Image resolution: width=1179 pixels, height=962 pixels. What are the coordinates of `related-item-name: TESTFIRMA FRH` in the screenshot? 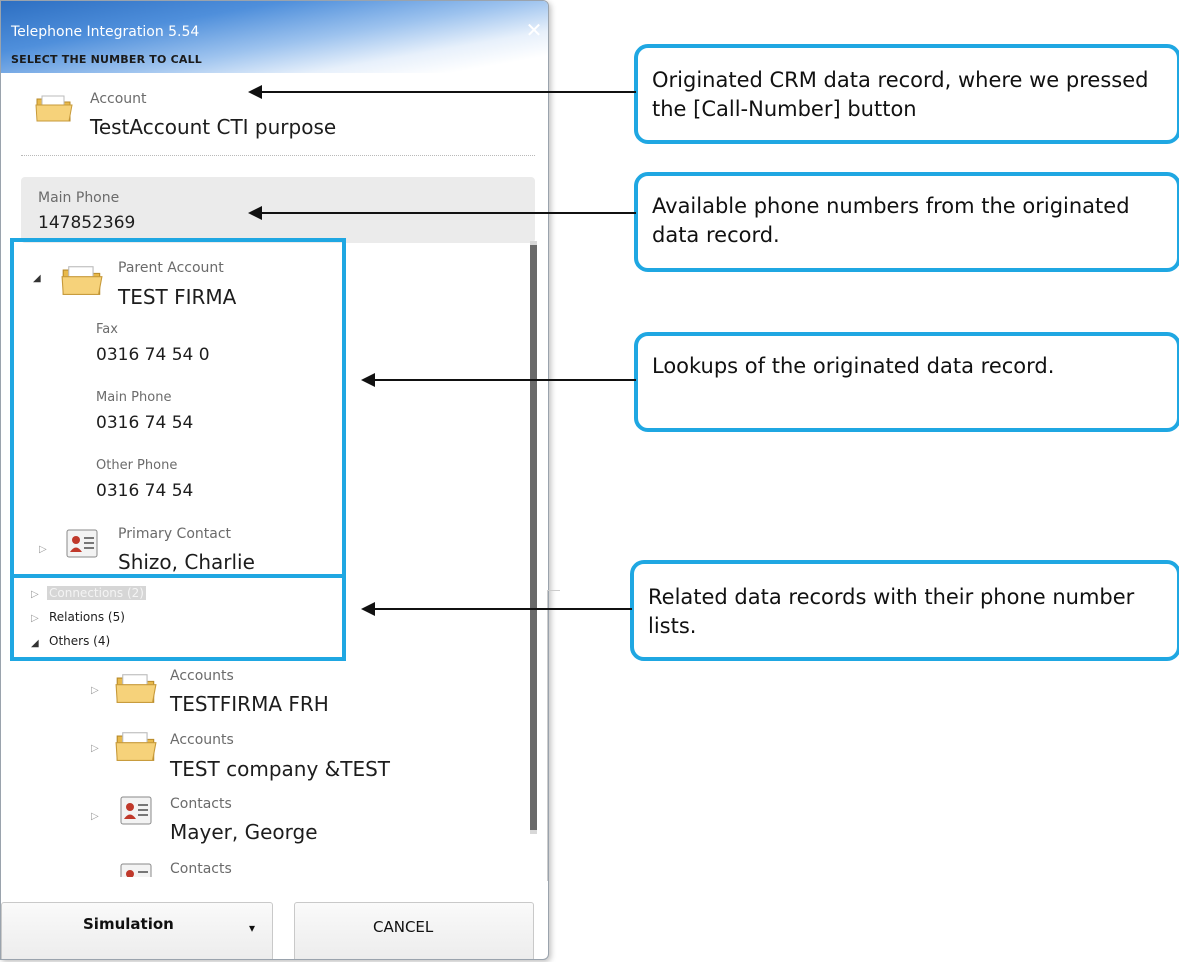 It's located at (249, 704).